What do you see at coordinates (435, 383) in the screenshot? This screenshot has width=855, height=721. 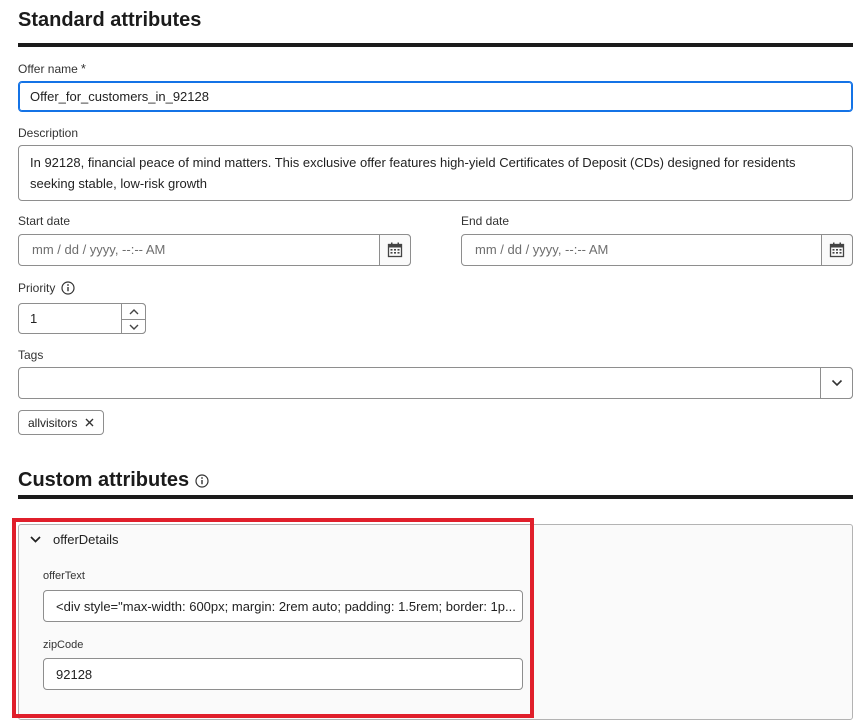 I see `tags-combobox` at bounding box center [435, 383].